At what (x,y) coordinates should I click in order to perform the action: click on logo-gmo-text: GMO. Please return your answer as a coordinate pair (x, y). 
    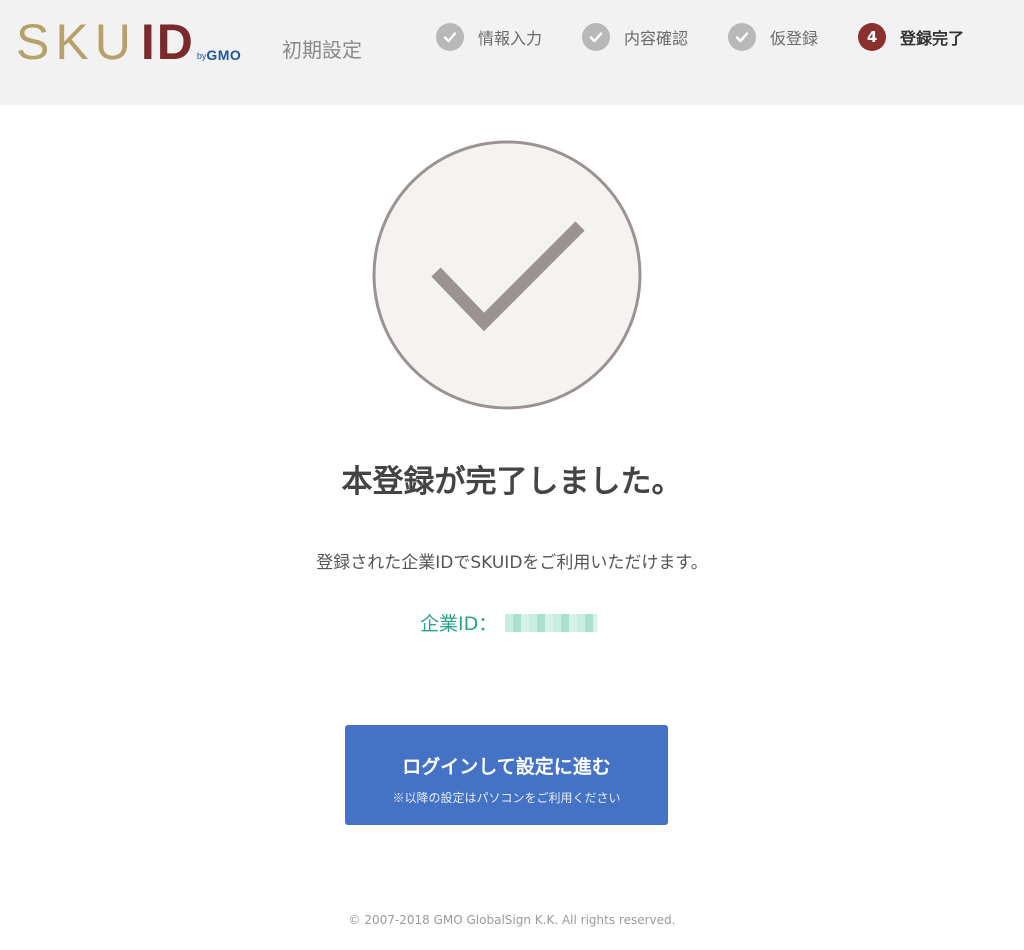
    Looking at the image, I should click on (224, 55).